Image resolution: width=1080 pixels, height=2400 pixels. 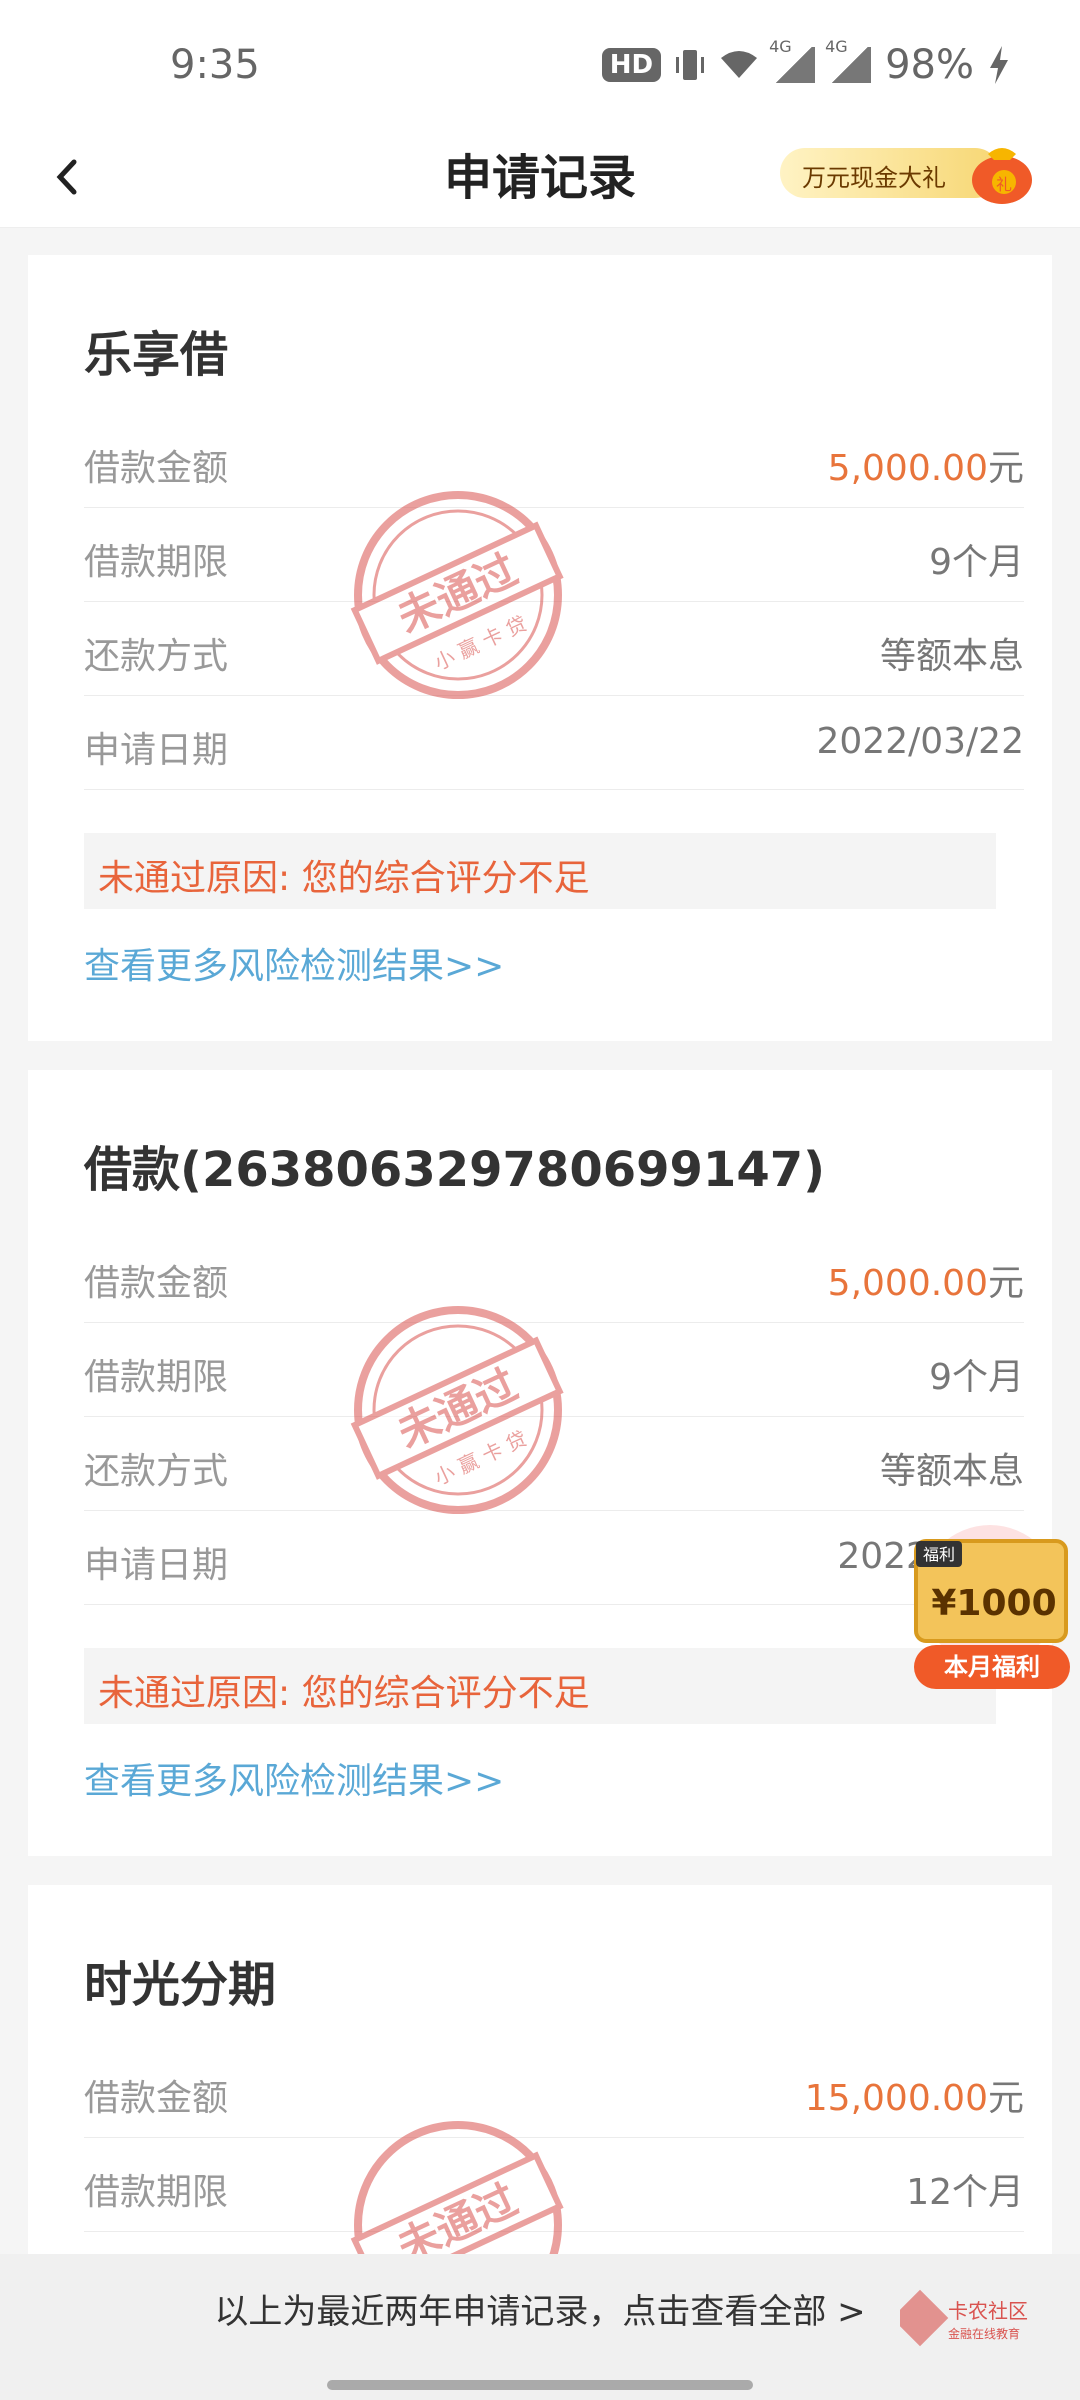 I want to click on card-title: 借款(263806329780699147), so click(x=455, y=1170).